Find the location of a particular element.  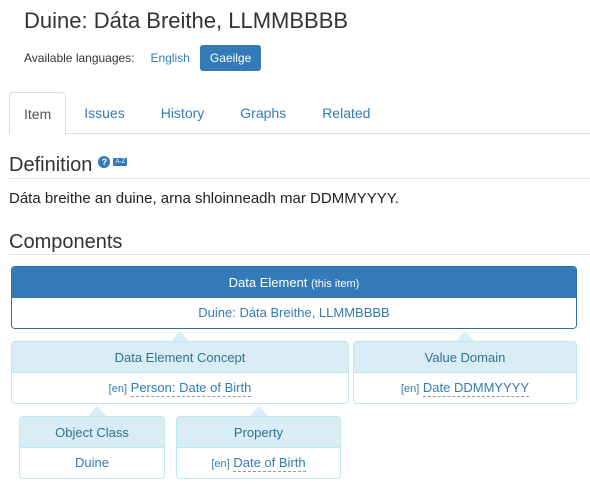

data-element-note: (this item) is located at coordinates (335, 284).